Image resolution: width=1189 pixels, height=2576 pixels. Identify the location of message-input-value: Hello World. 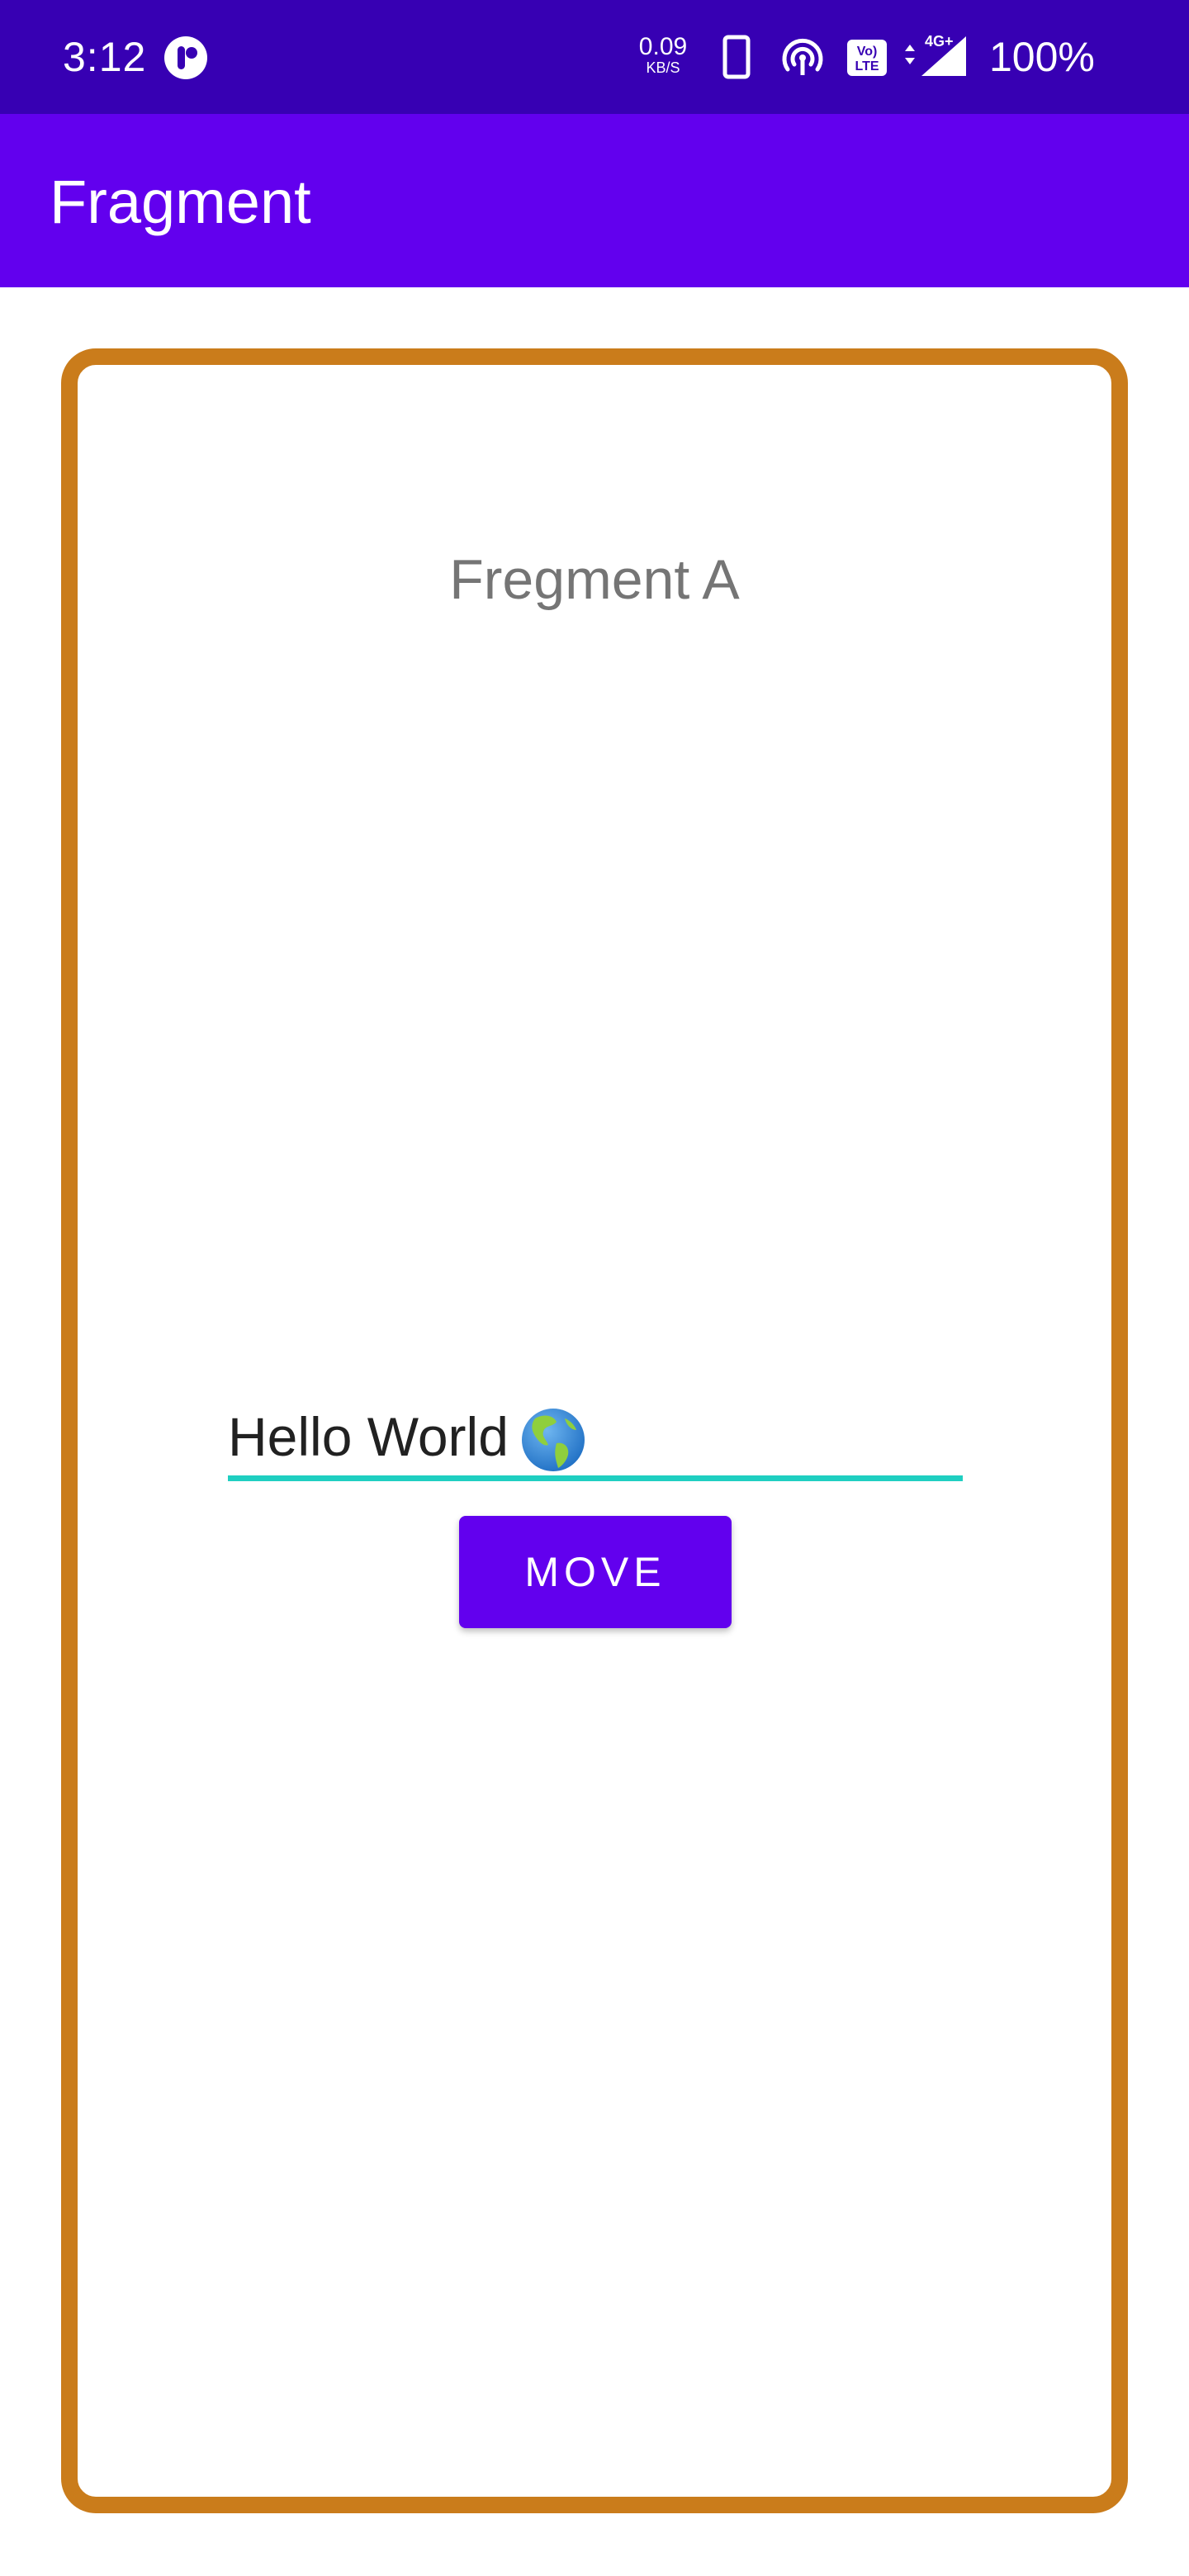
(368, 1437).